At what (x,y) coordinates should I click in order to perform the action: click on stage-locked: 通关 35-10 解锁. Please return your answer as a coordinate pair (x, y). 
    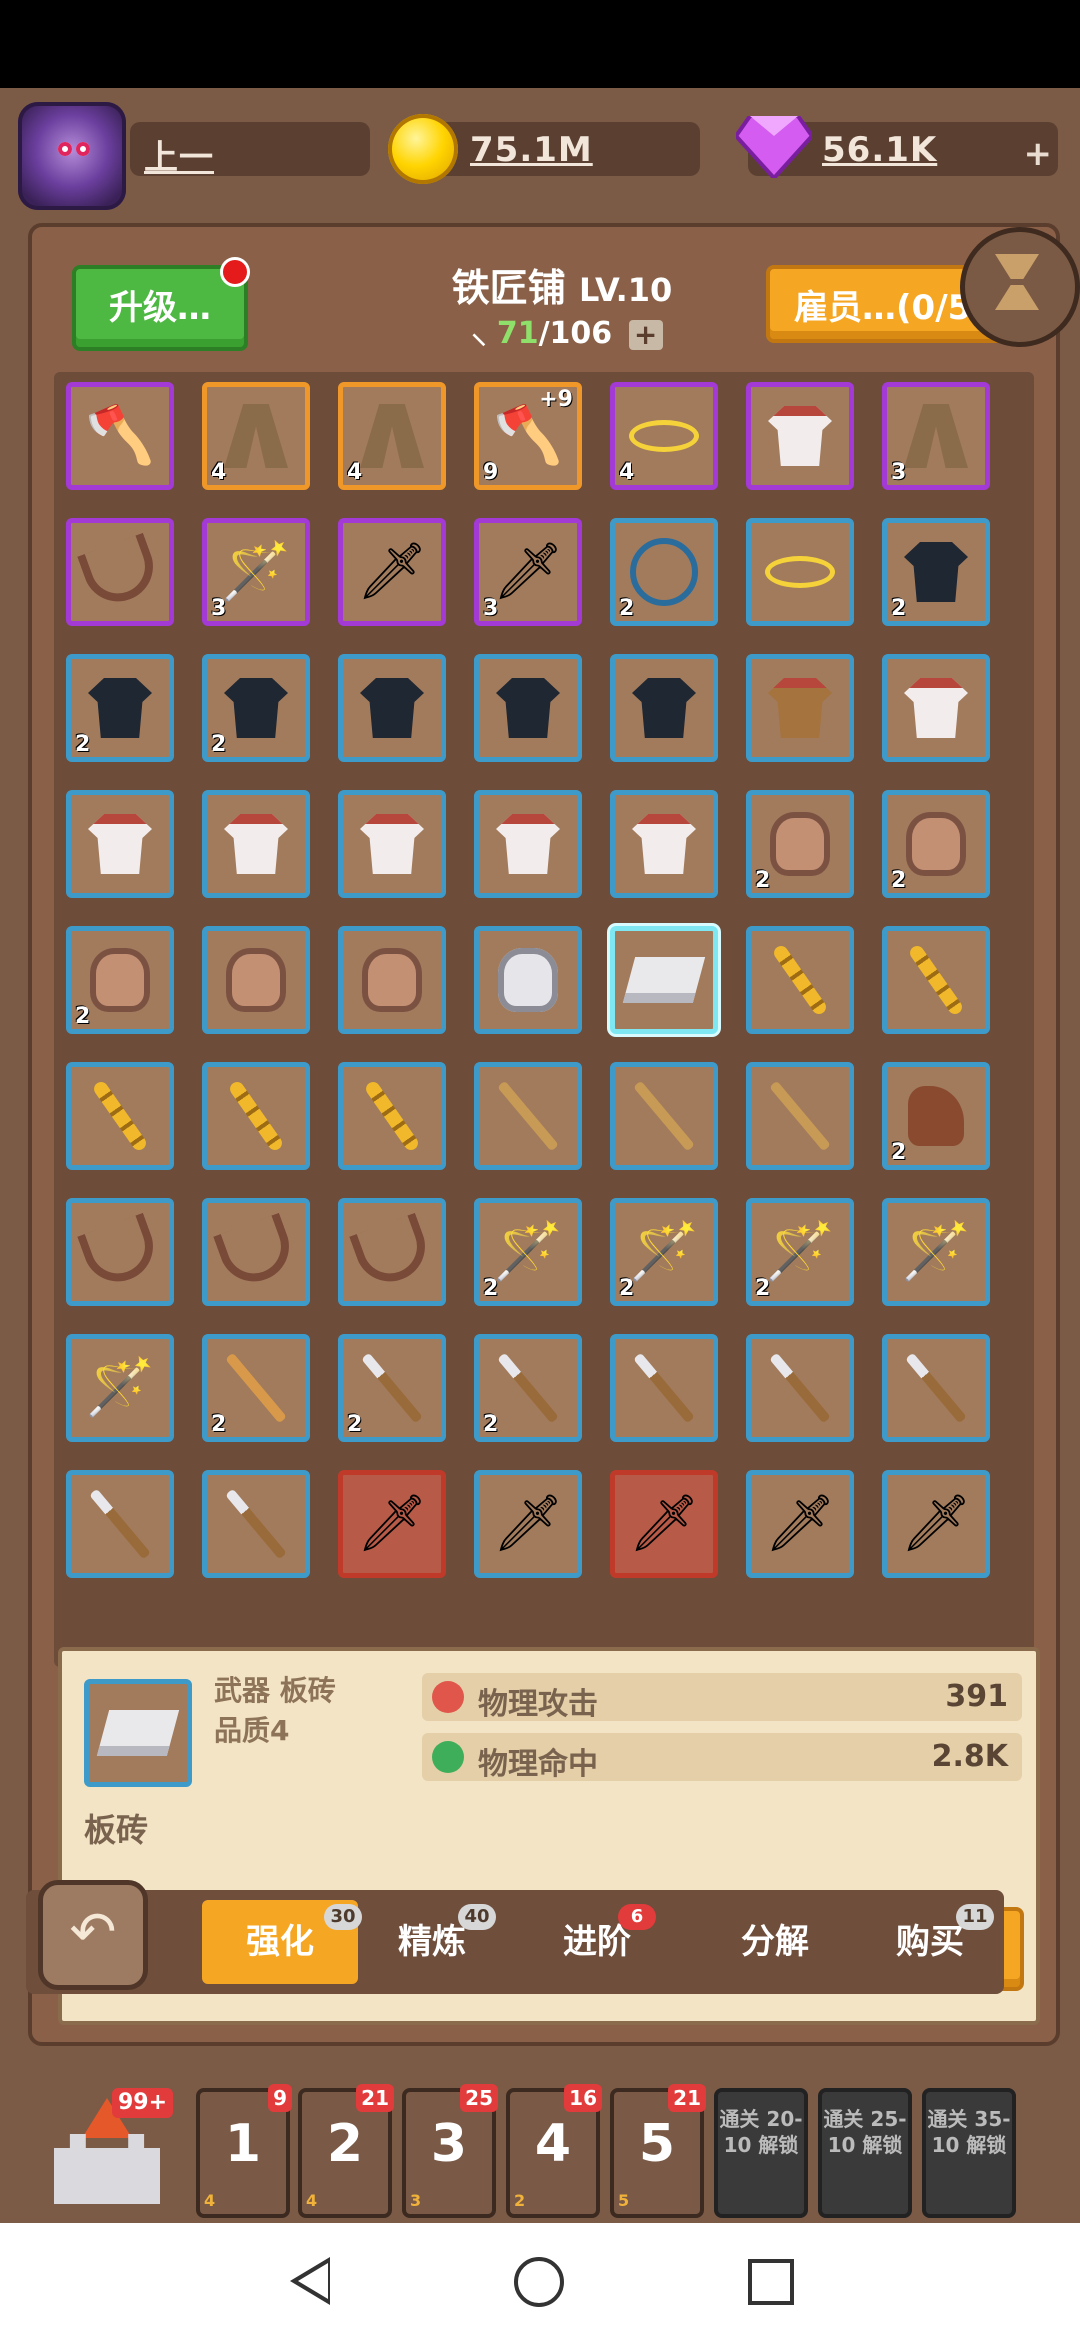
    Looking at the image, I should click on (969, 2153).